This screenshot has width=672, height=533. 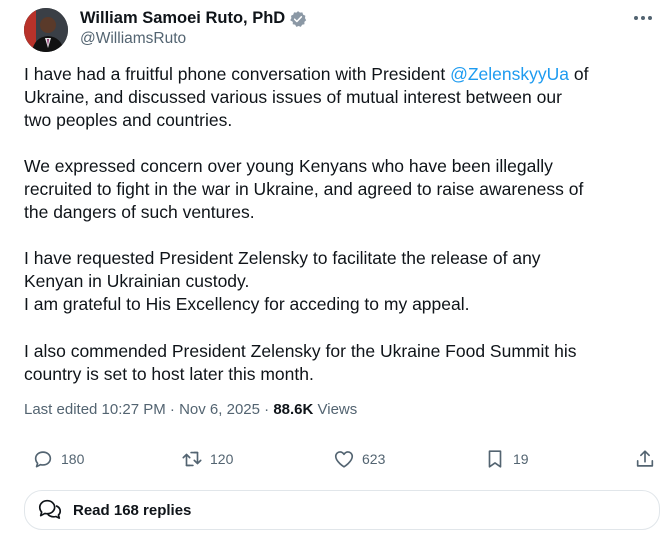 What do you see at coordinates (643, 18) in the screenshot?
I see `more-icon` at bounding box center [643, 18].